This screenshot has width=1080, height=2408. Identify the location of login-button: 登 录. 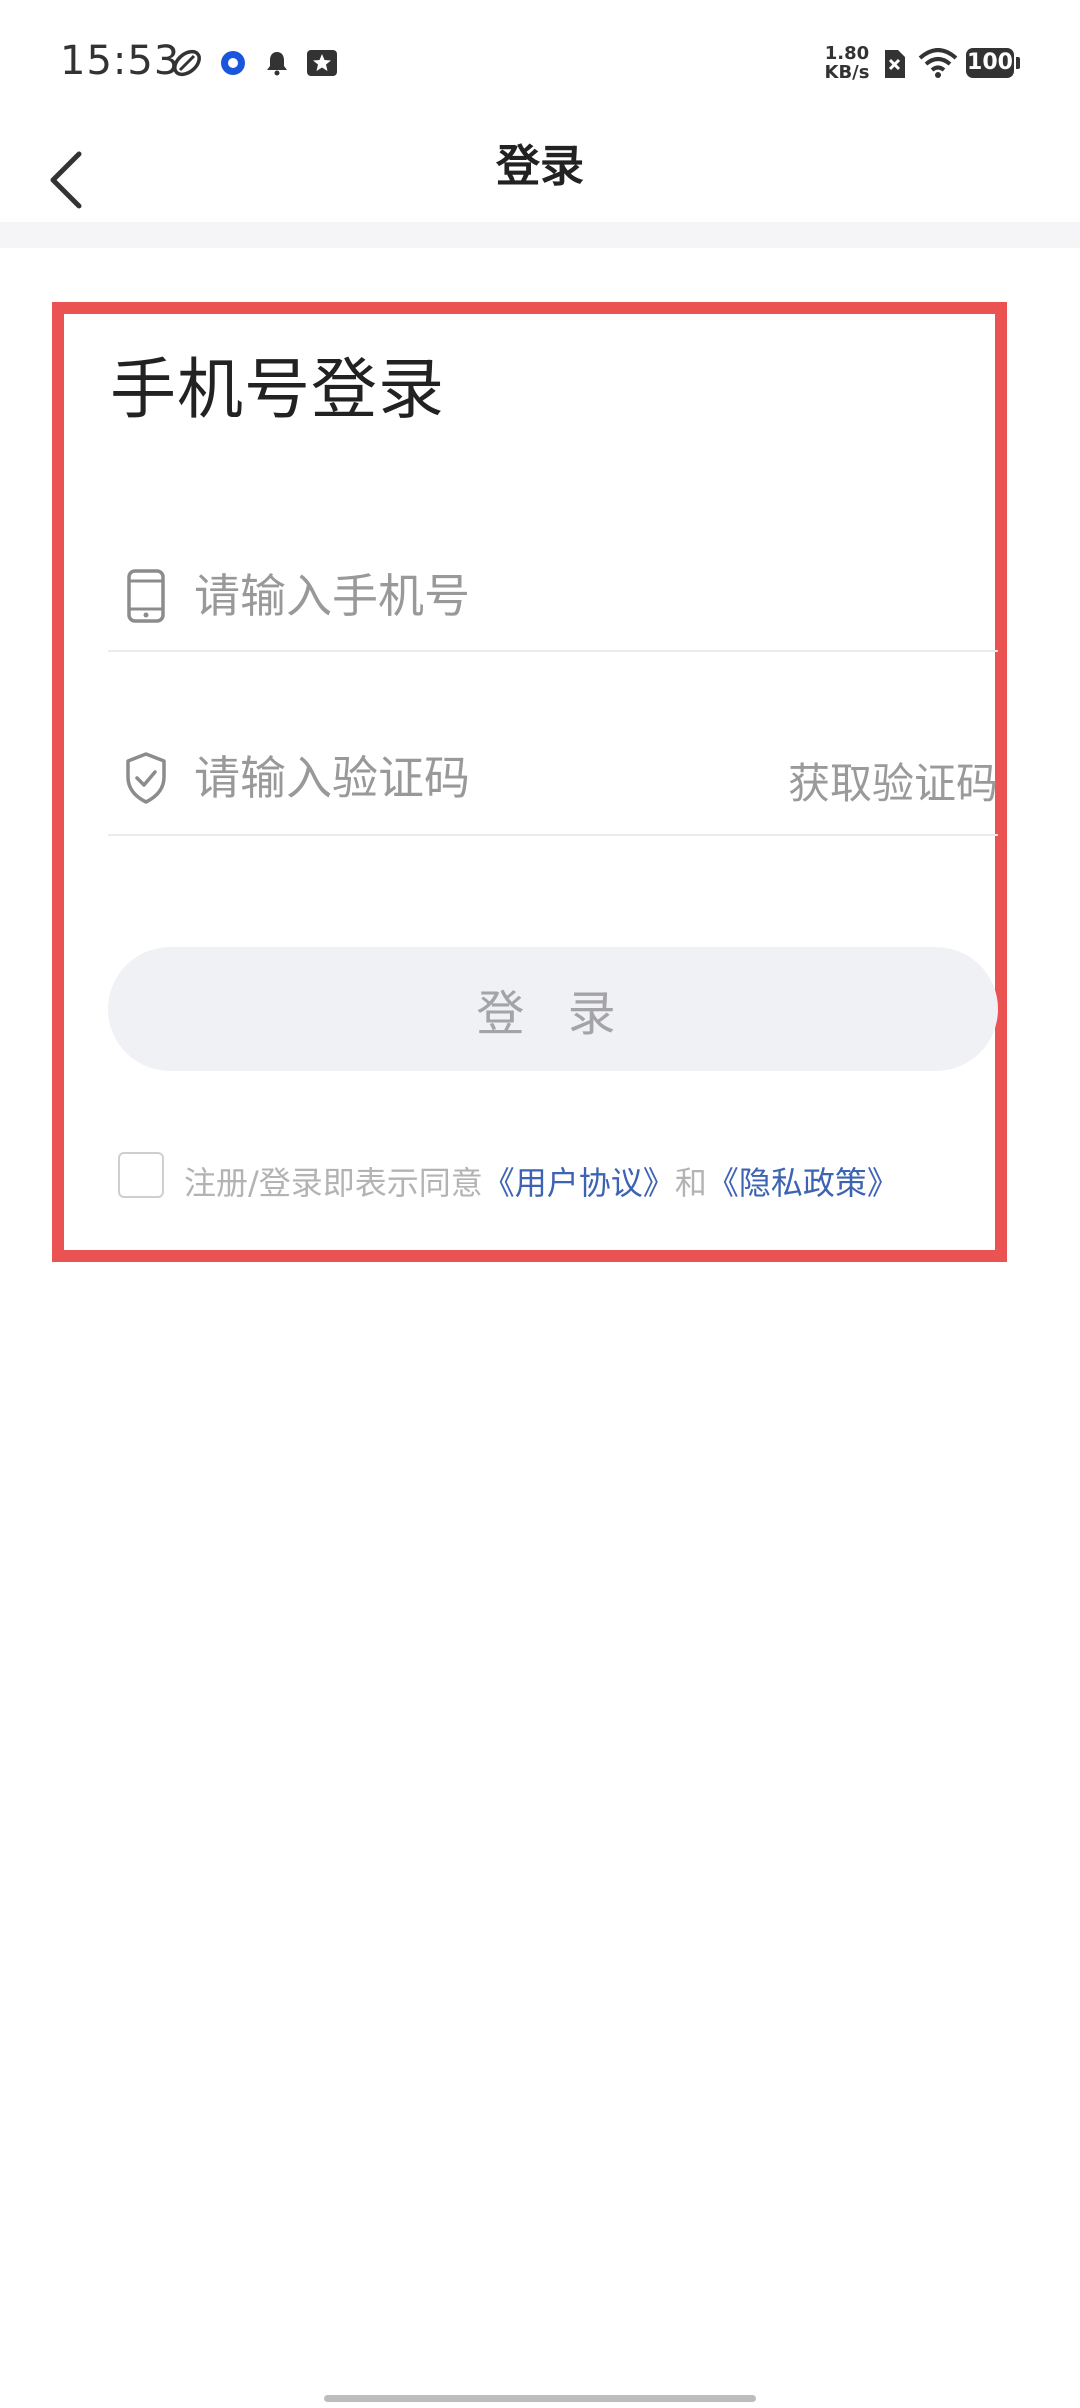
(553, 1009).